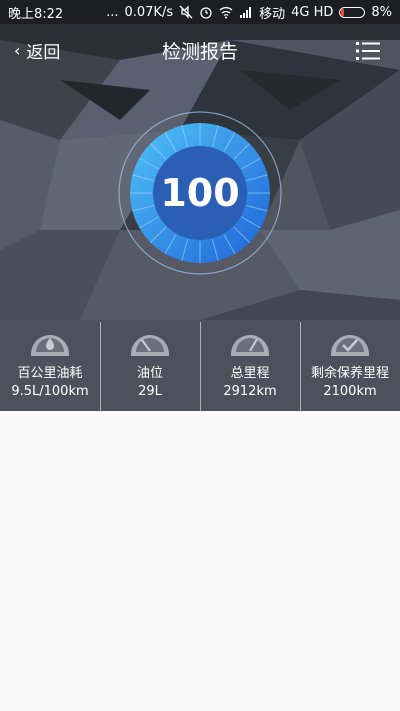 Image resolution: width=400 pixels, height=711 pixels. I want to click on score-value: 100, so click(200, 193).